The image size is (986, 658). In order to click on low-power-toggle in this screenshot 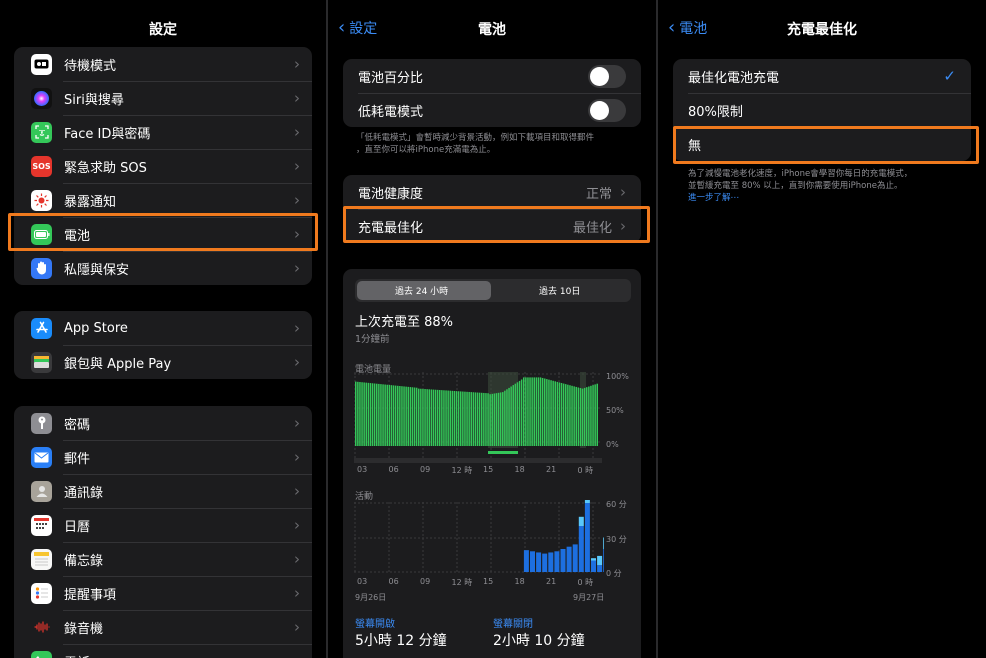, I will do `click(607, 110)`.